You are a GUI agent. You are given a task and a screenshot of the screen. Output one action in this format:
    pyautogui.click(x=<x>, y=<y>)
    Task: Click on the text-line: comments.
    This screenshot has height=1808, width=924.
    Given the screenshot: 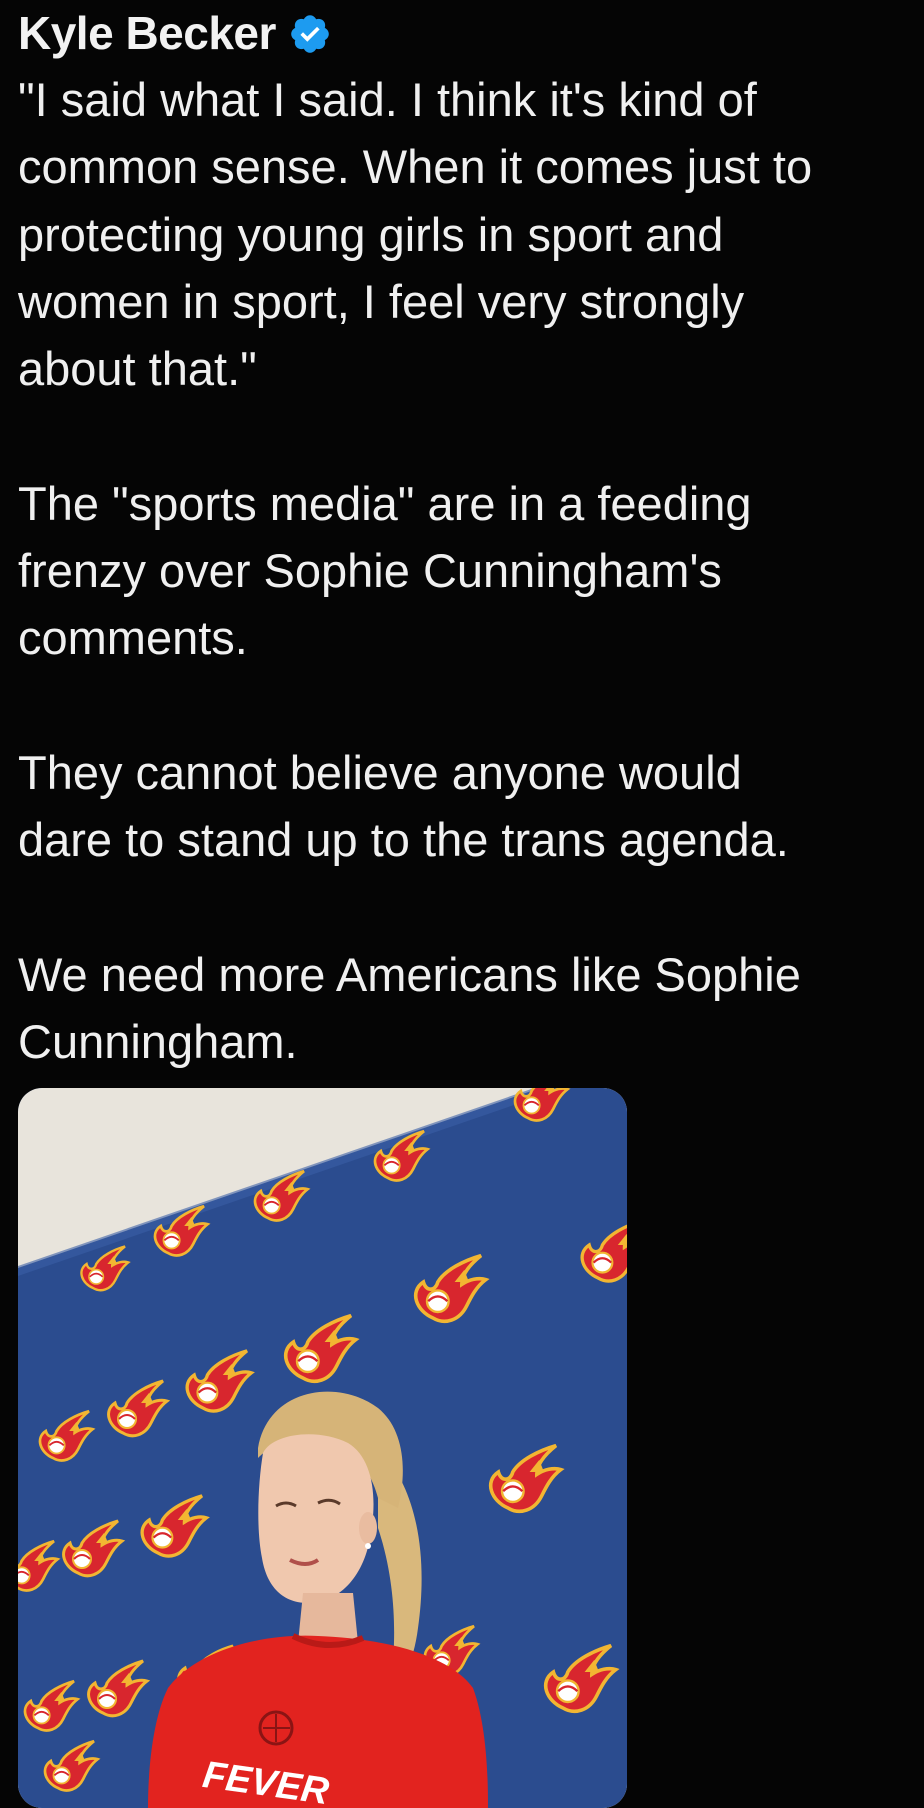 What is the action you would take?
    pyautogui.click(x=133, y=638)
    